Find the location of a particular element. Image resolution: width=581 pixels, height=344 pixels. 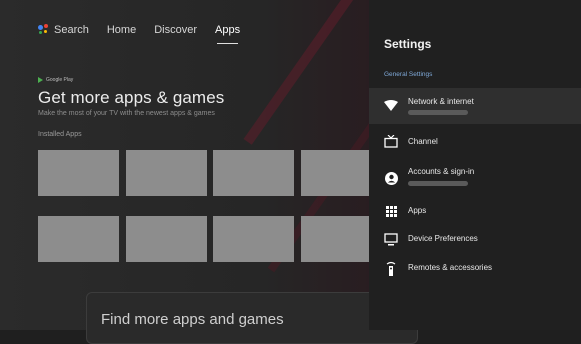

settings-item-label: Channel is located at coordinates (423, 141).